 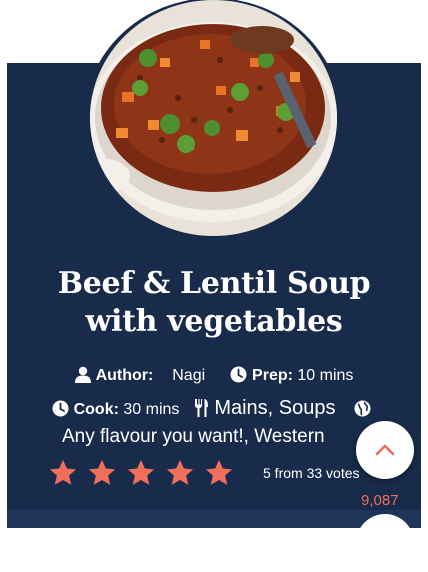 What do you see at coordinates (214, 321) in the screenshot?
I see `recipe-title-line-2: with vegetables` at bounding box center [214, 321].